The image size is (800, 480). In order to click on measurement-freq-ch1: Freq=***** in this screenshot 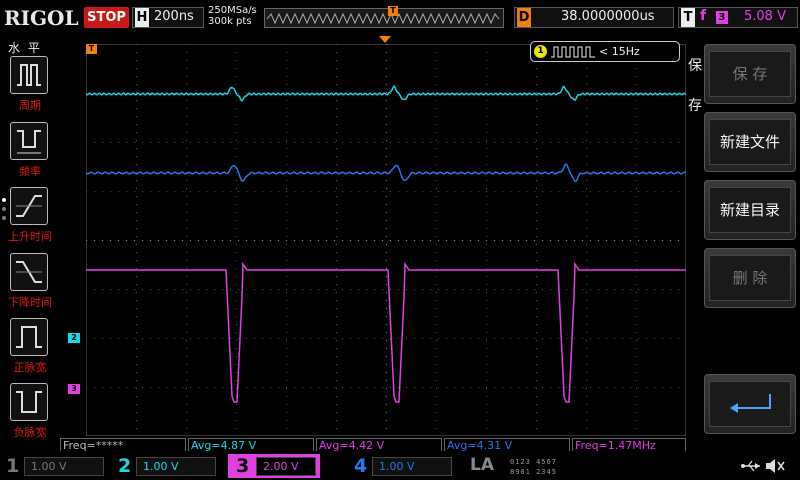, I will do `click(123, 445)`.